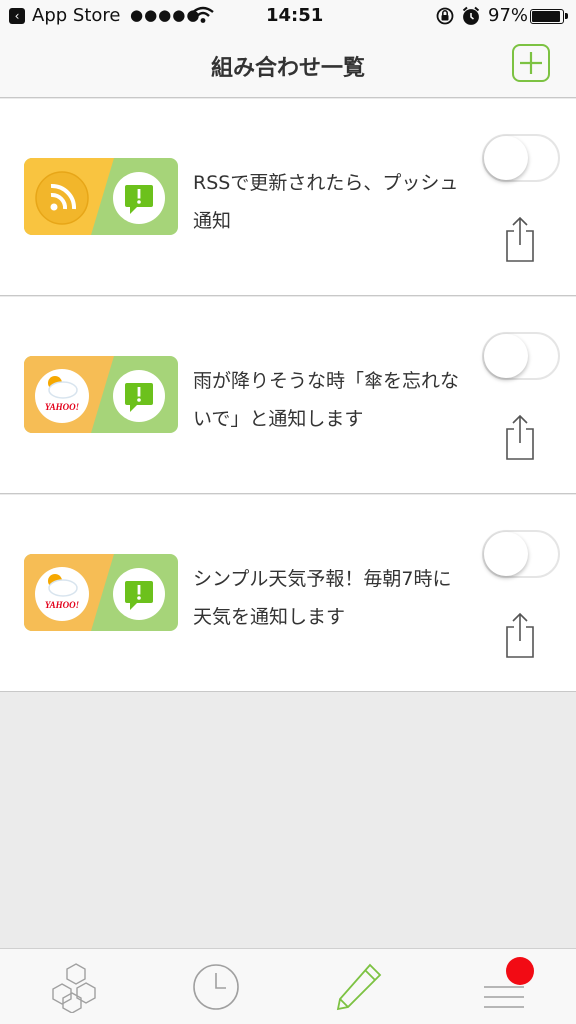  I want to click on back-arrow-icon: ‹, so click(17, 16).